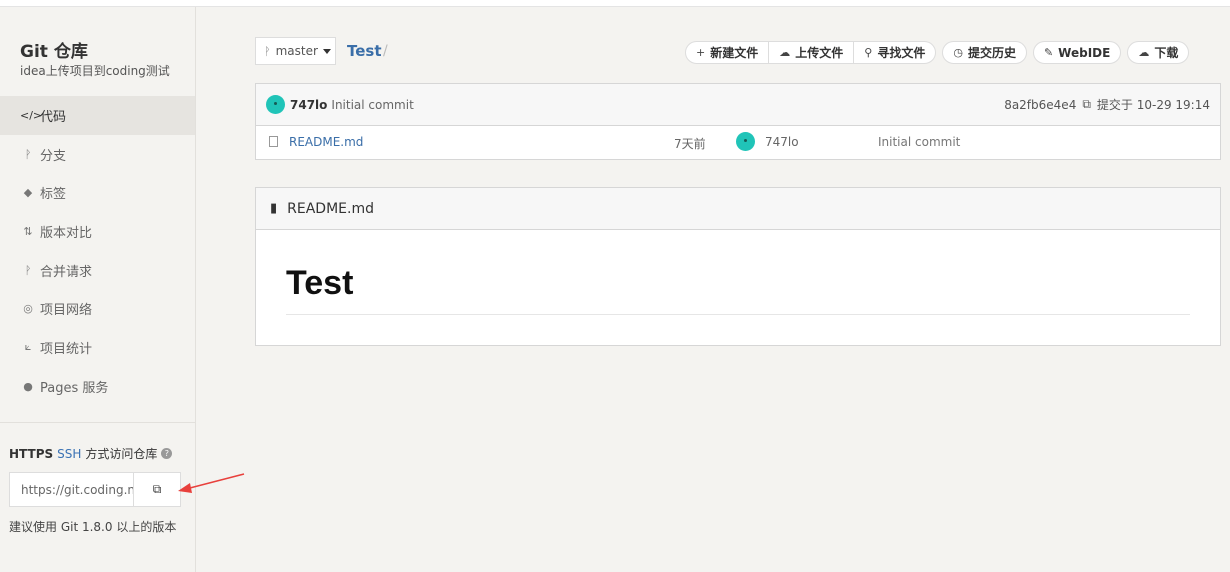  I want to click on sidebar-item-tags: ◆ 标签, so click(97, 192).